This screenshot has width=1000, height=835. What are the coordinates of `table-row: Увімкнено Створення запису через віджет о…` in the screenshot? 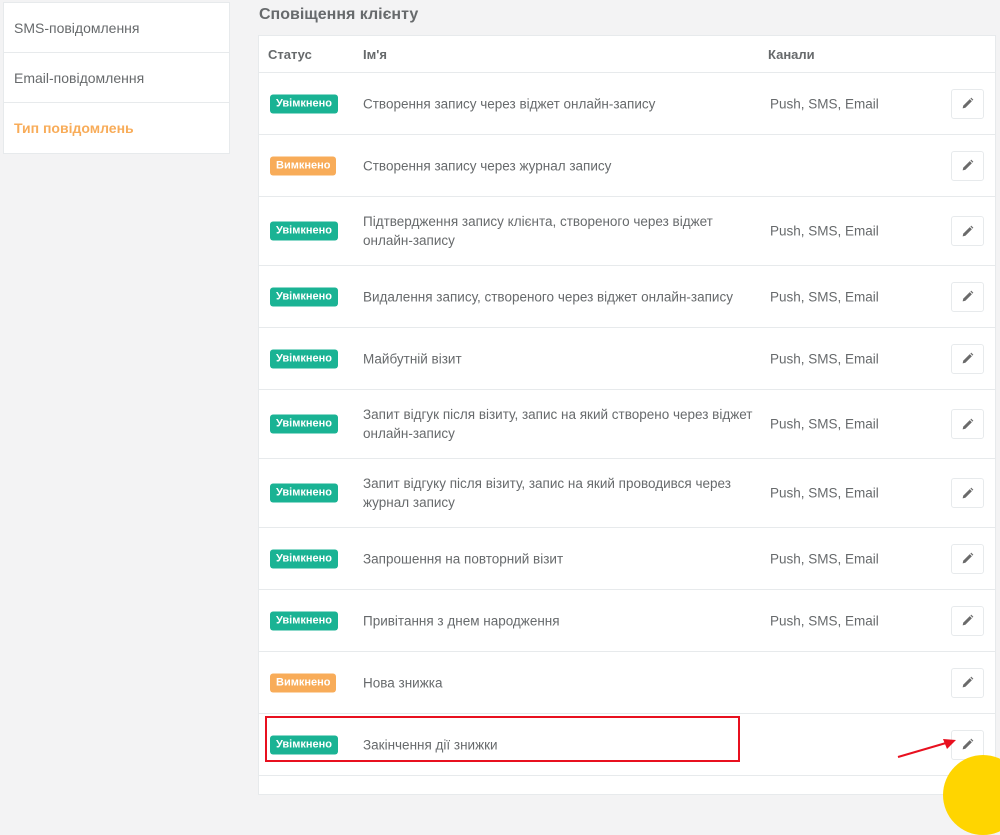 It's located at (627, 104).